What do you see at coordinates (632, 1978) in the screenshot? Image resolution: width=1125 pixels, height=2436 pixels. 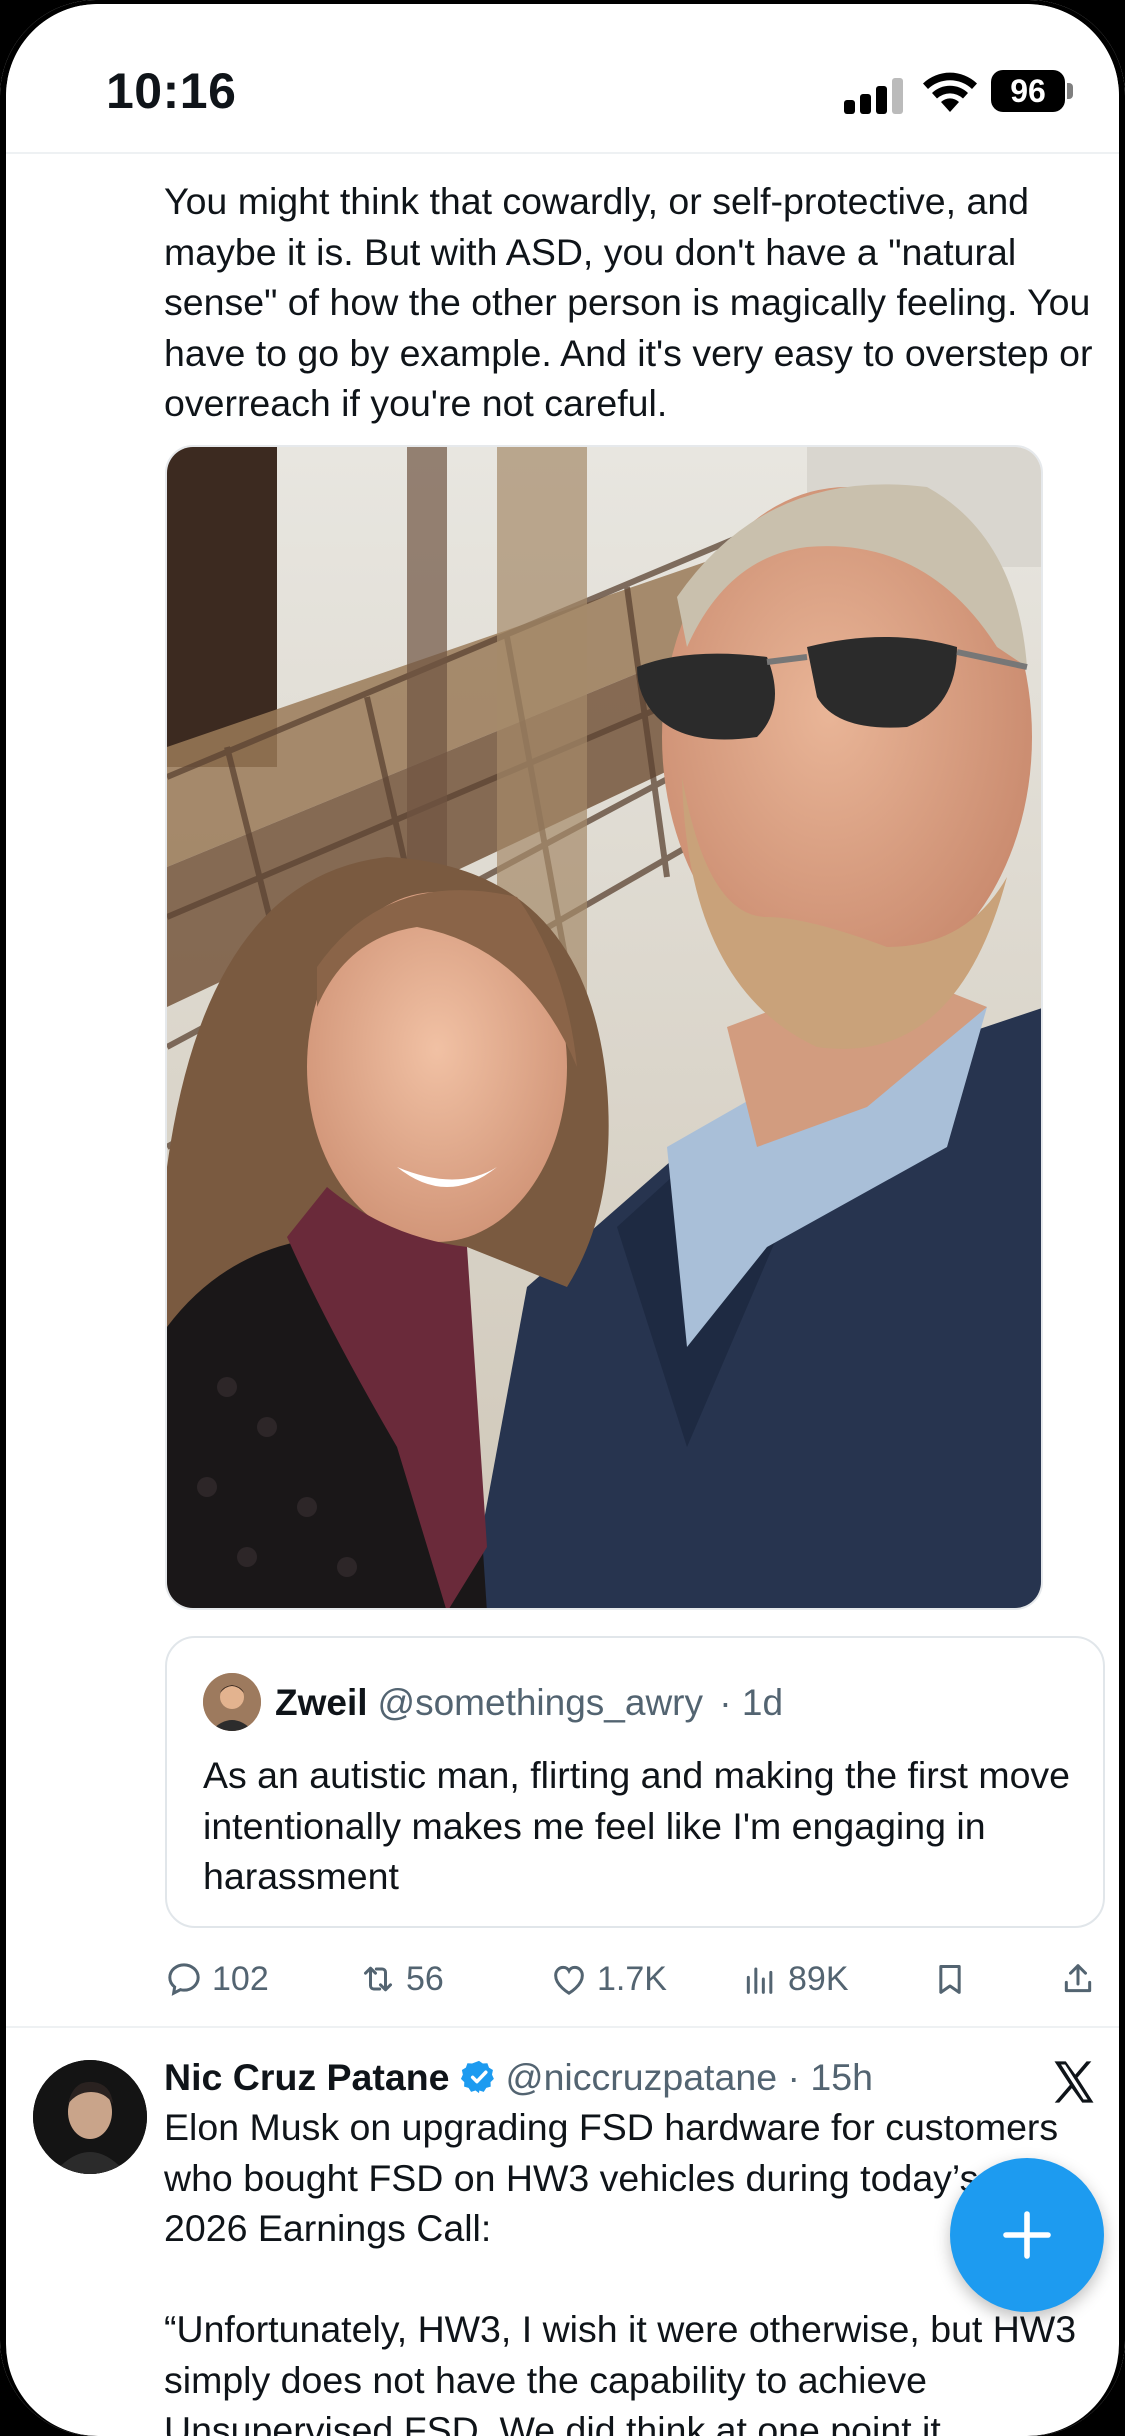 I see `like-count: 1.7K` at bounding box center [632, 1978].